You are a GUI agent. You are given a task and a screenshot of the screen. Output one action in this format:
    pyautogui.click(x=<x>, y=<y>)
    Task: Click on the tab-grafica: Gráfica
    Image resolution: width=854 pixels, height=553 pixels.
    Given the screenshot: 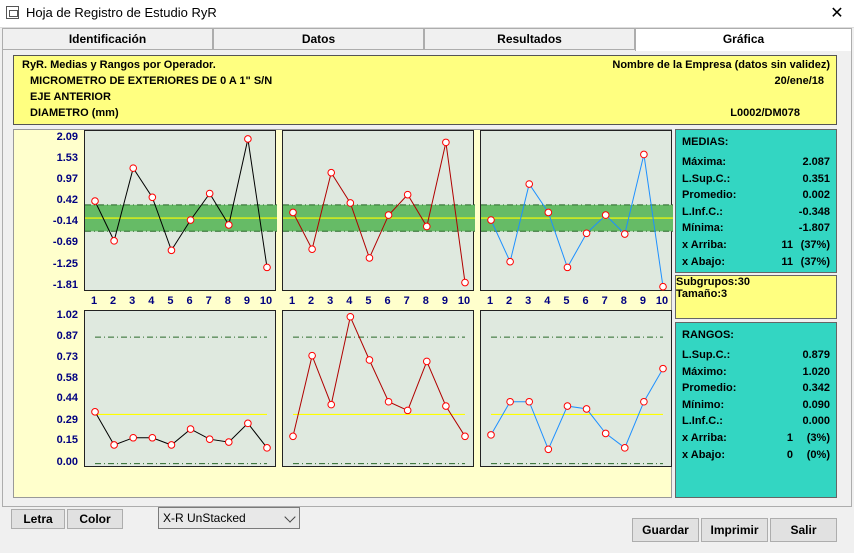 What is the action you would take?
    pyautogui.click(x=743, y=39)
    